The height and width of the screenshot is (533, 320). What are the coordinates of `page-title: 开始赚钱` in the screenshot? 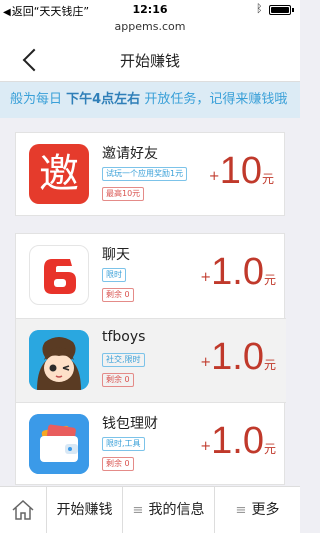 It's located at (149, 61).